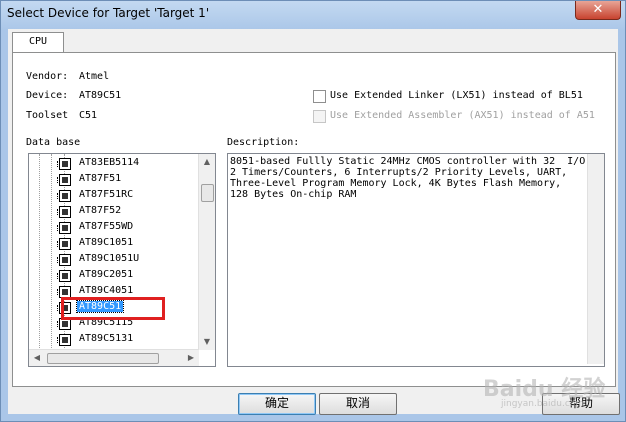 This screenshot has height=422, width=626. I want to click on title-bar: Select Device for Target 'Target 1' ✕, so click(313, 15).